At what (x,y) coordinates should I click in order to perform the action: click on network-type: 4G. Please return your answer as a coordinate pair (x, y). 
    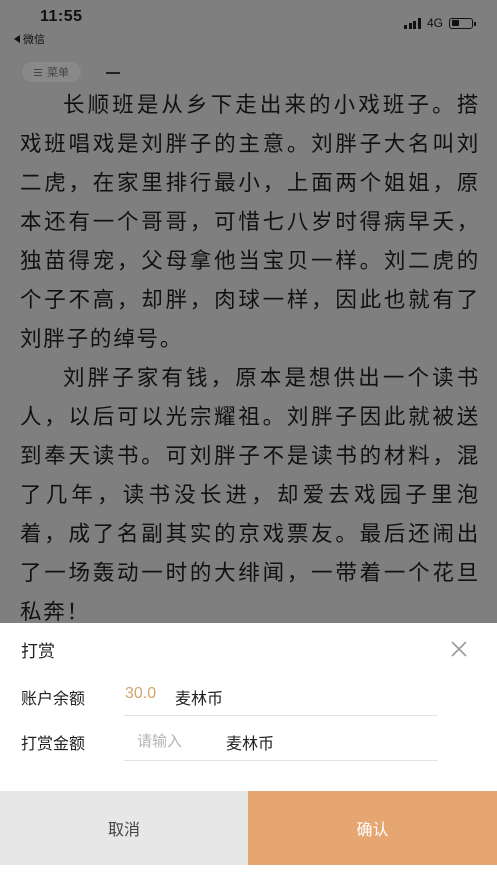
    Looking at the image, I should click on (434, 23).